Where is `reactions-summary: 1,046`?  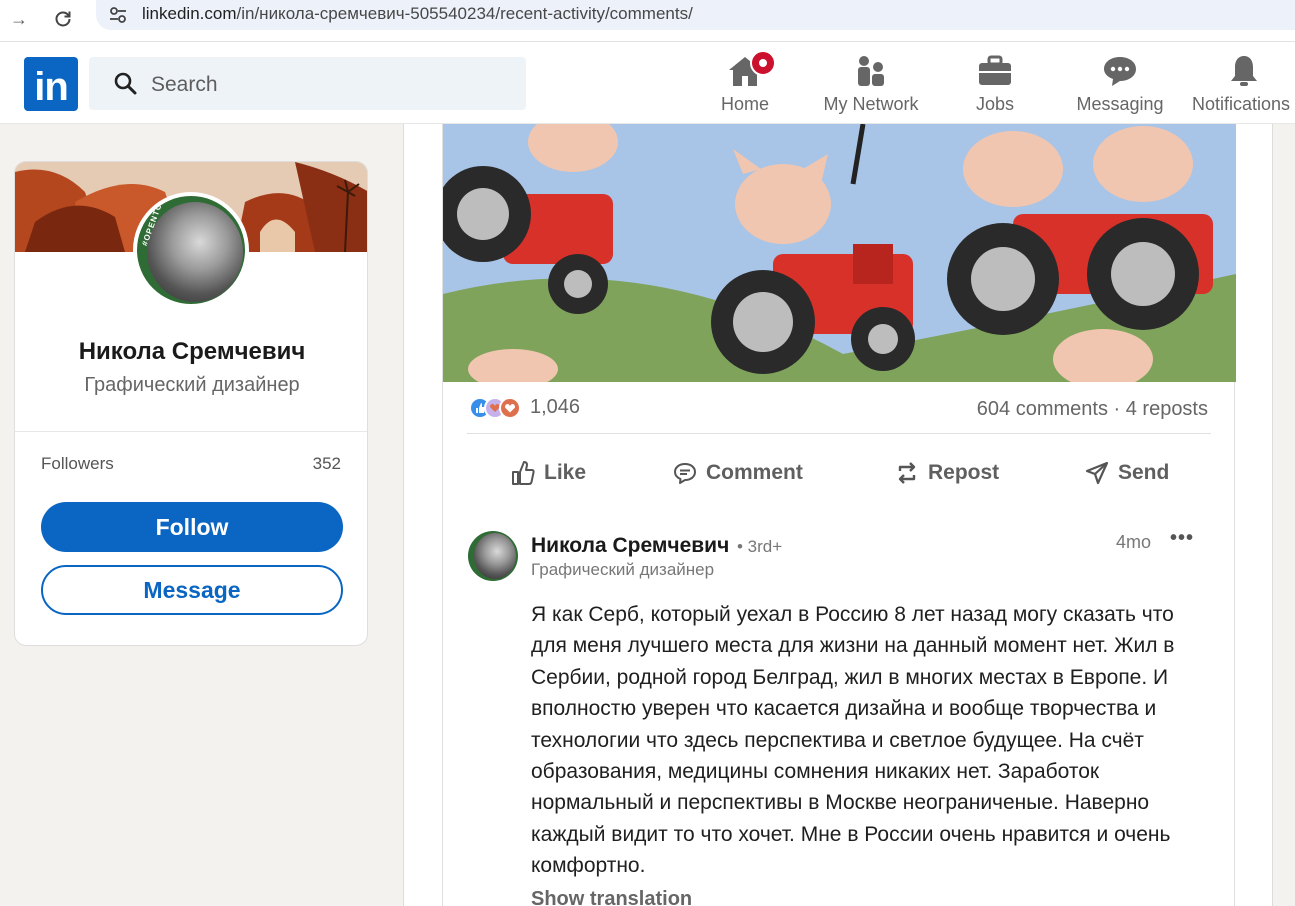
reactions-summary: 1,046 is located at coordinates (524, 407).